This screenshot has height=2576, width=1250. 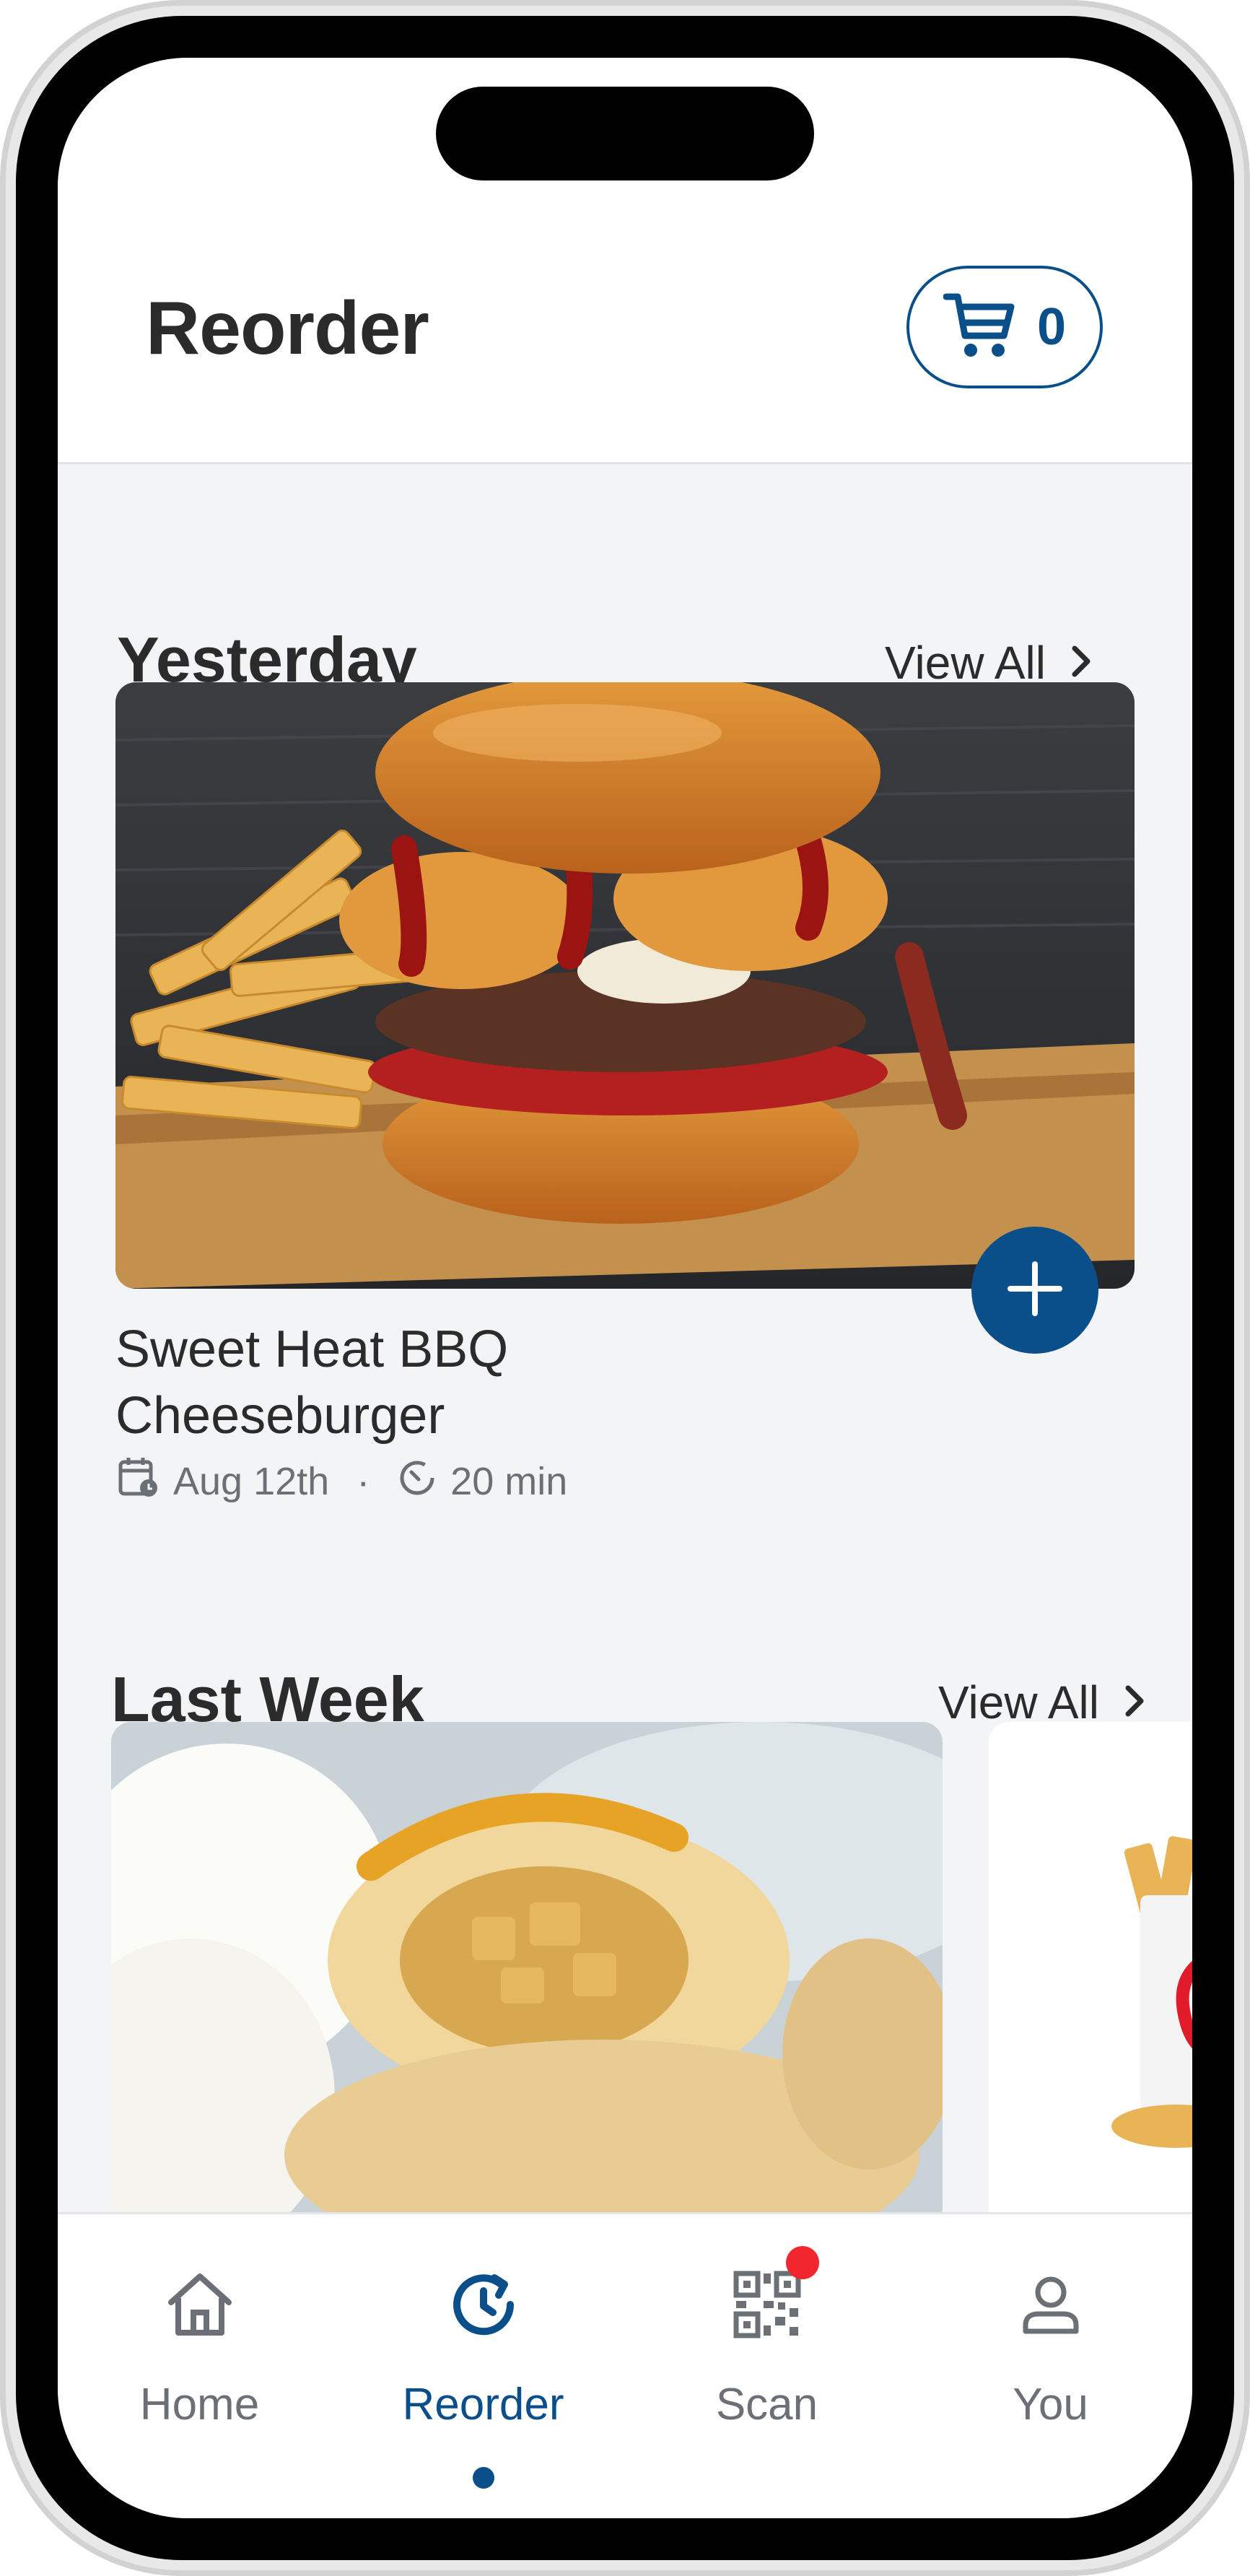 What do you see at coordinates (199, 2404) in the screenshot?
I see `tab-label: Home` at bounding box center [199, 2404].